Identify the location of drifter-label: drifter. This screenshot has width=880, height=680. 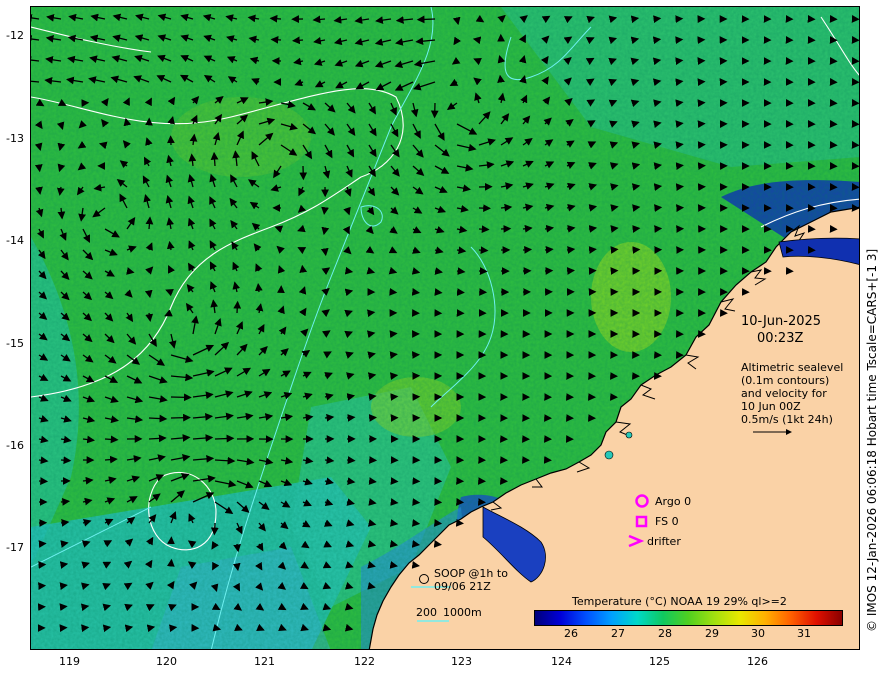
(664, 541).